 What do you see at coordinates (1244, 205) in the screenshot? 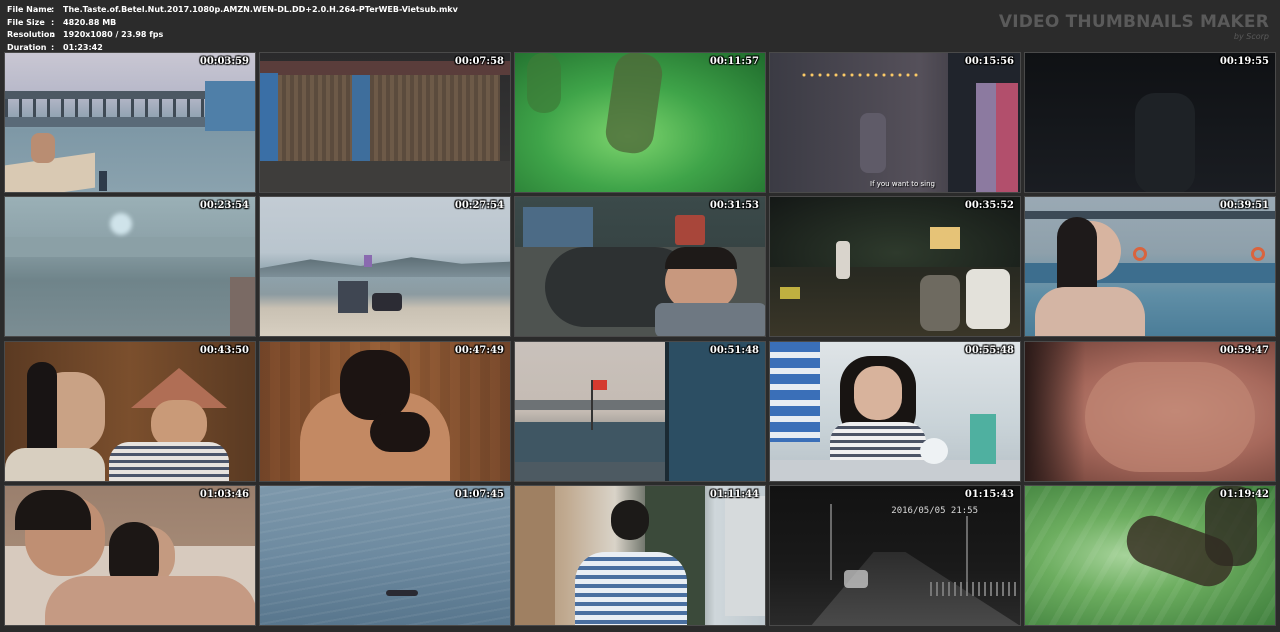
I see `timestamp: 00:39:51` at bounding box center [1244, 205].